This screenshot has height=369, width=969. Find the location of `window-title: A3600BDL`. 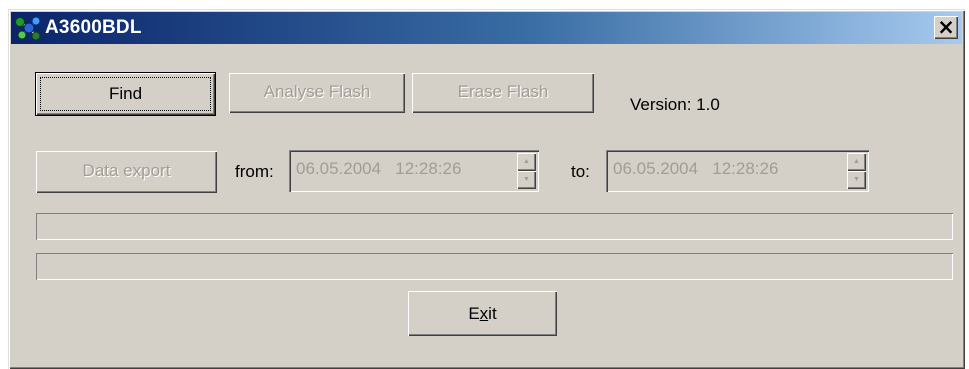

window-title: A3600BDL is located at coordinates (93, 27).